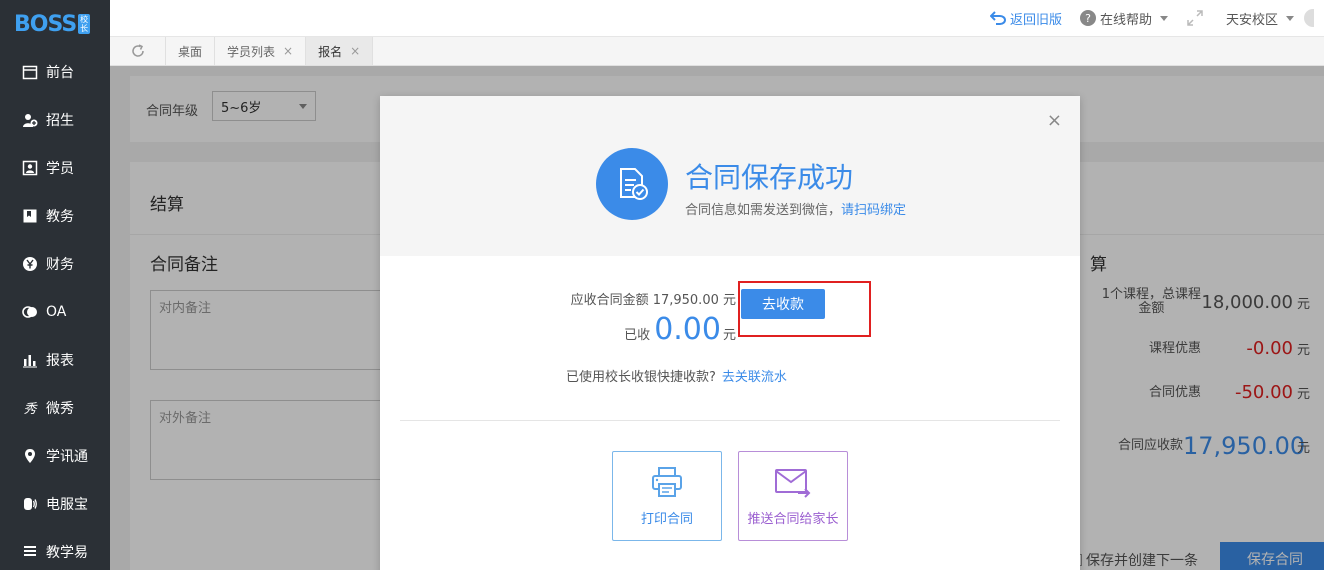  What do you see at coordinates (67, 505) in the screenshot?
I see `sidebar-item-label: 电服宝` at bounding box center [67, 505].